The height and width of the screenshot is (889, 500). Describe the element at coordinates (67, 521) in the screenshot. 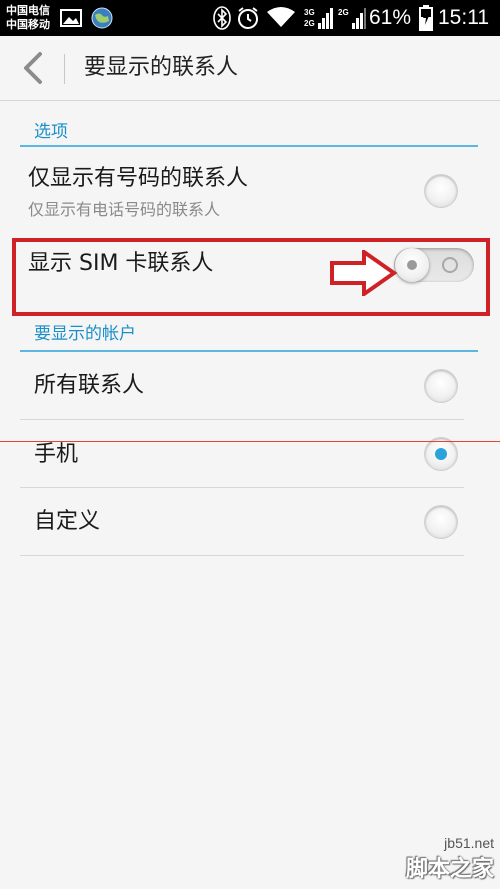

I see `account-label: 自定义` at that location.